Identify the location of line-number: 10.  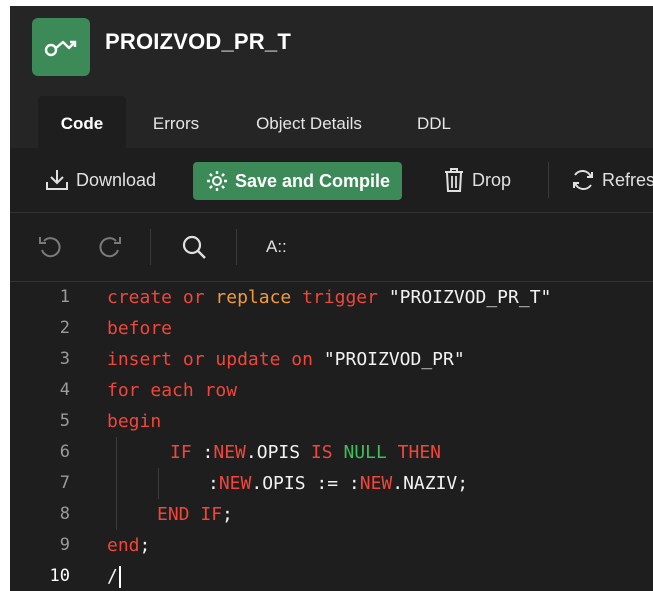
(59, 576).